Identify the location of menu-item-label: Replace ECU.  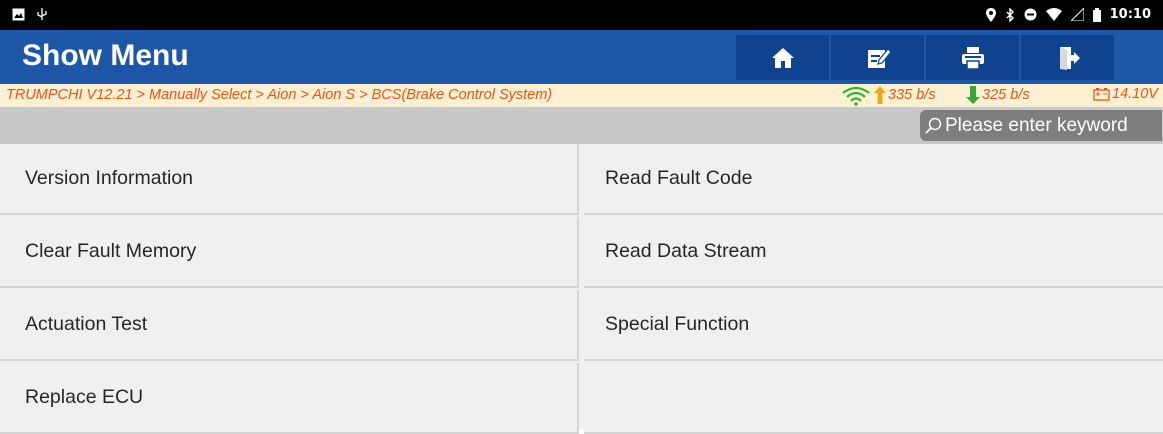
(84, 397).